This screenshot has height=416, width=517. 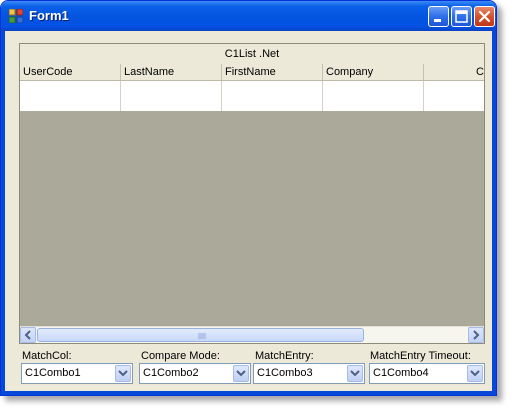 I want to click on column-header-lastname: LastName, so click(x=171, y=72).